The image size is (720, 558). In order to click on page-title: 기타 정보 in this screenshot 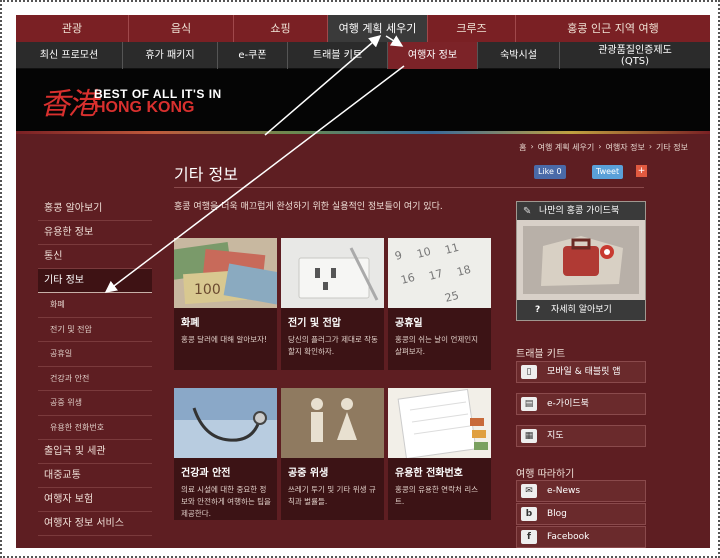, I will do `click(206, 174)`.